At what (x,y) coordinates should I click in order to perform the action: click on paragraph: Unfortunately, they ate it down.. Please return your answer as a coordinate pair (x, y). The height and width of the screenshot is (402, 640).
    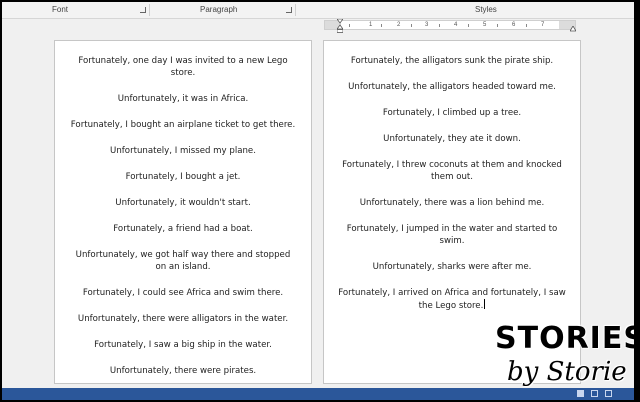
    Looking at the image, I should click on (452, 139).